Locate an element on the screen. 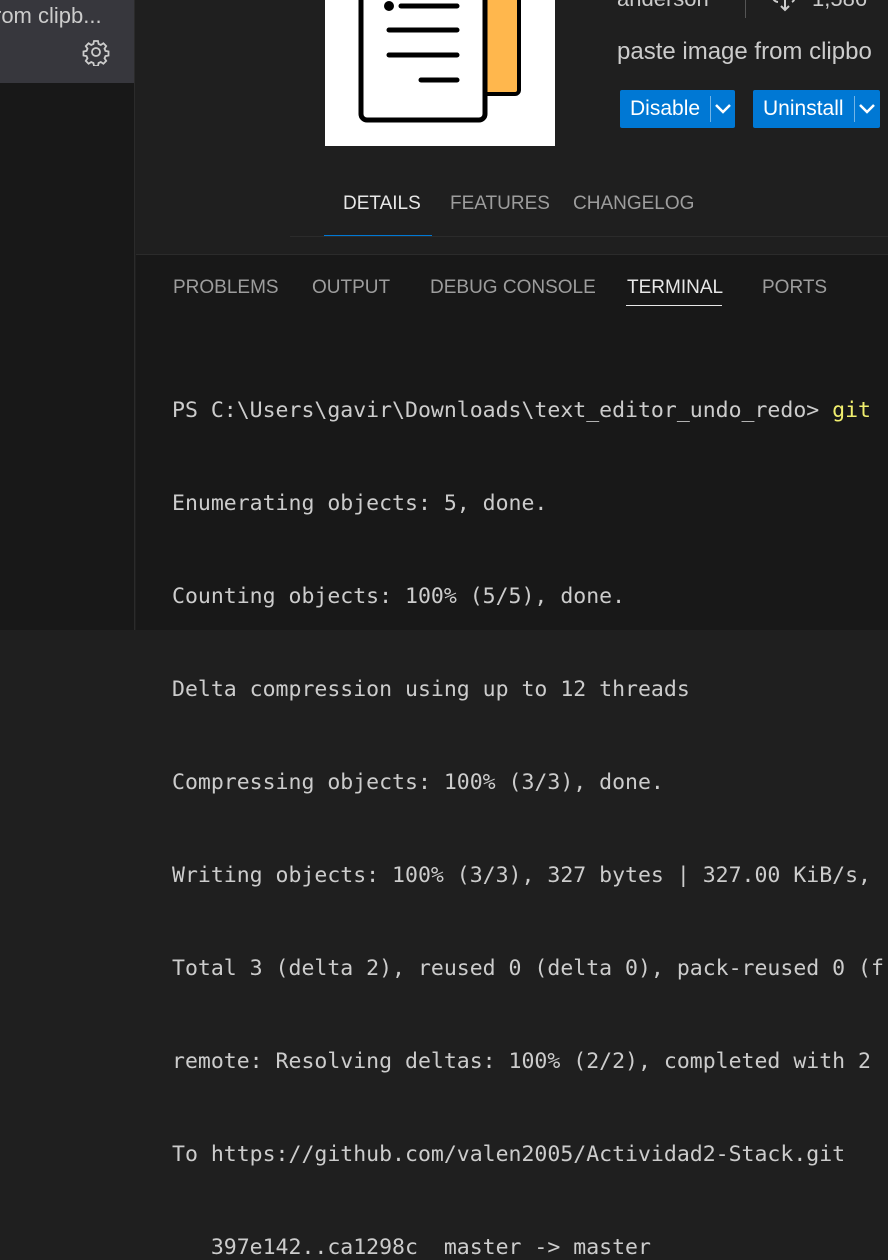 This screenshot has height=1260, width=888. uninstall-dropdown-chevron-icon is located at coordinates (867, 109).